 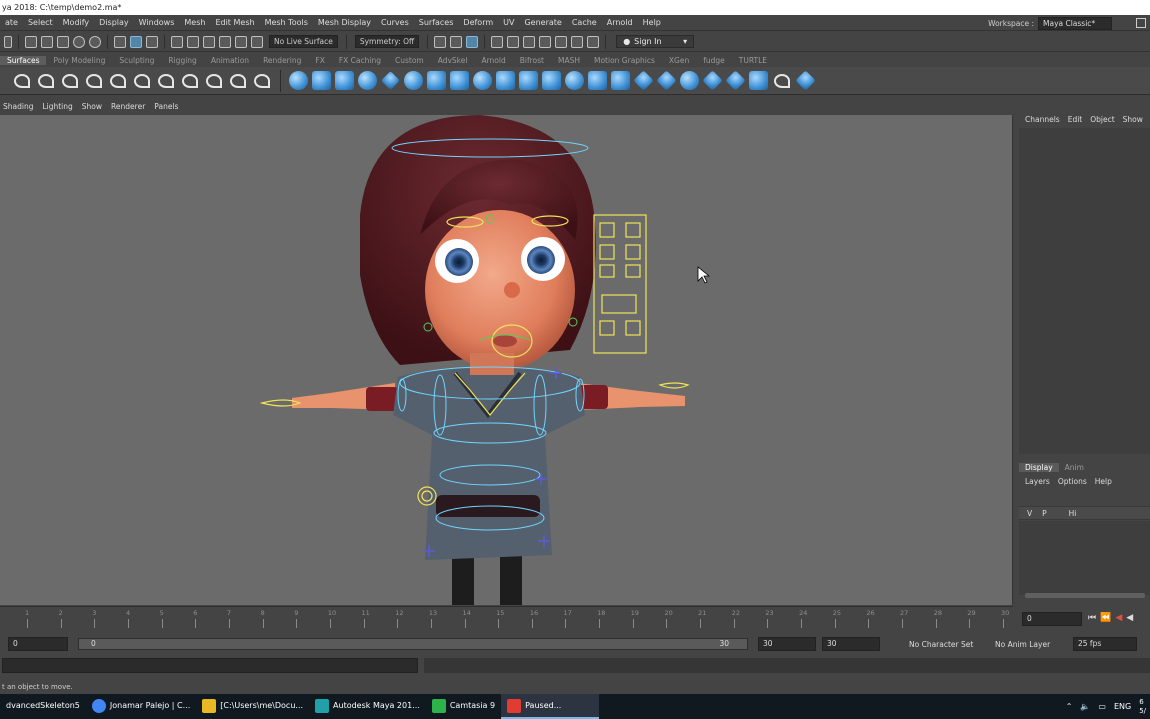 I want to click on tab-sculpting: Sculpting, so click(x=136, y=60).